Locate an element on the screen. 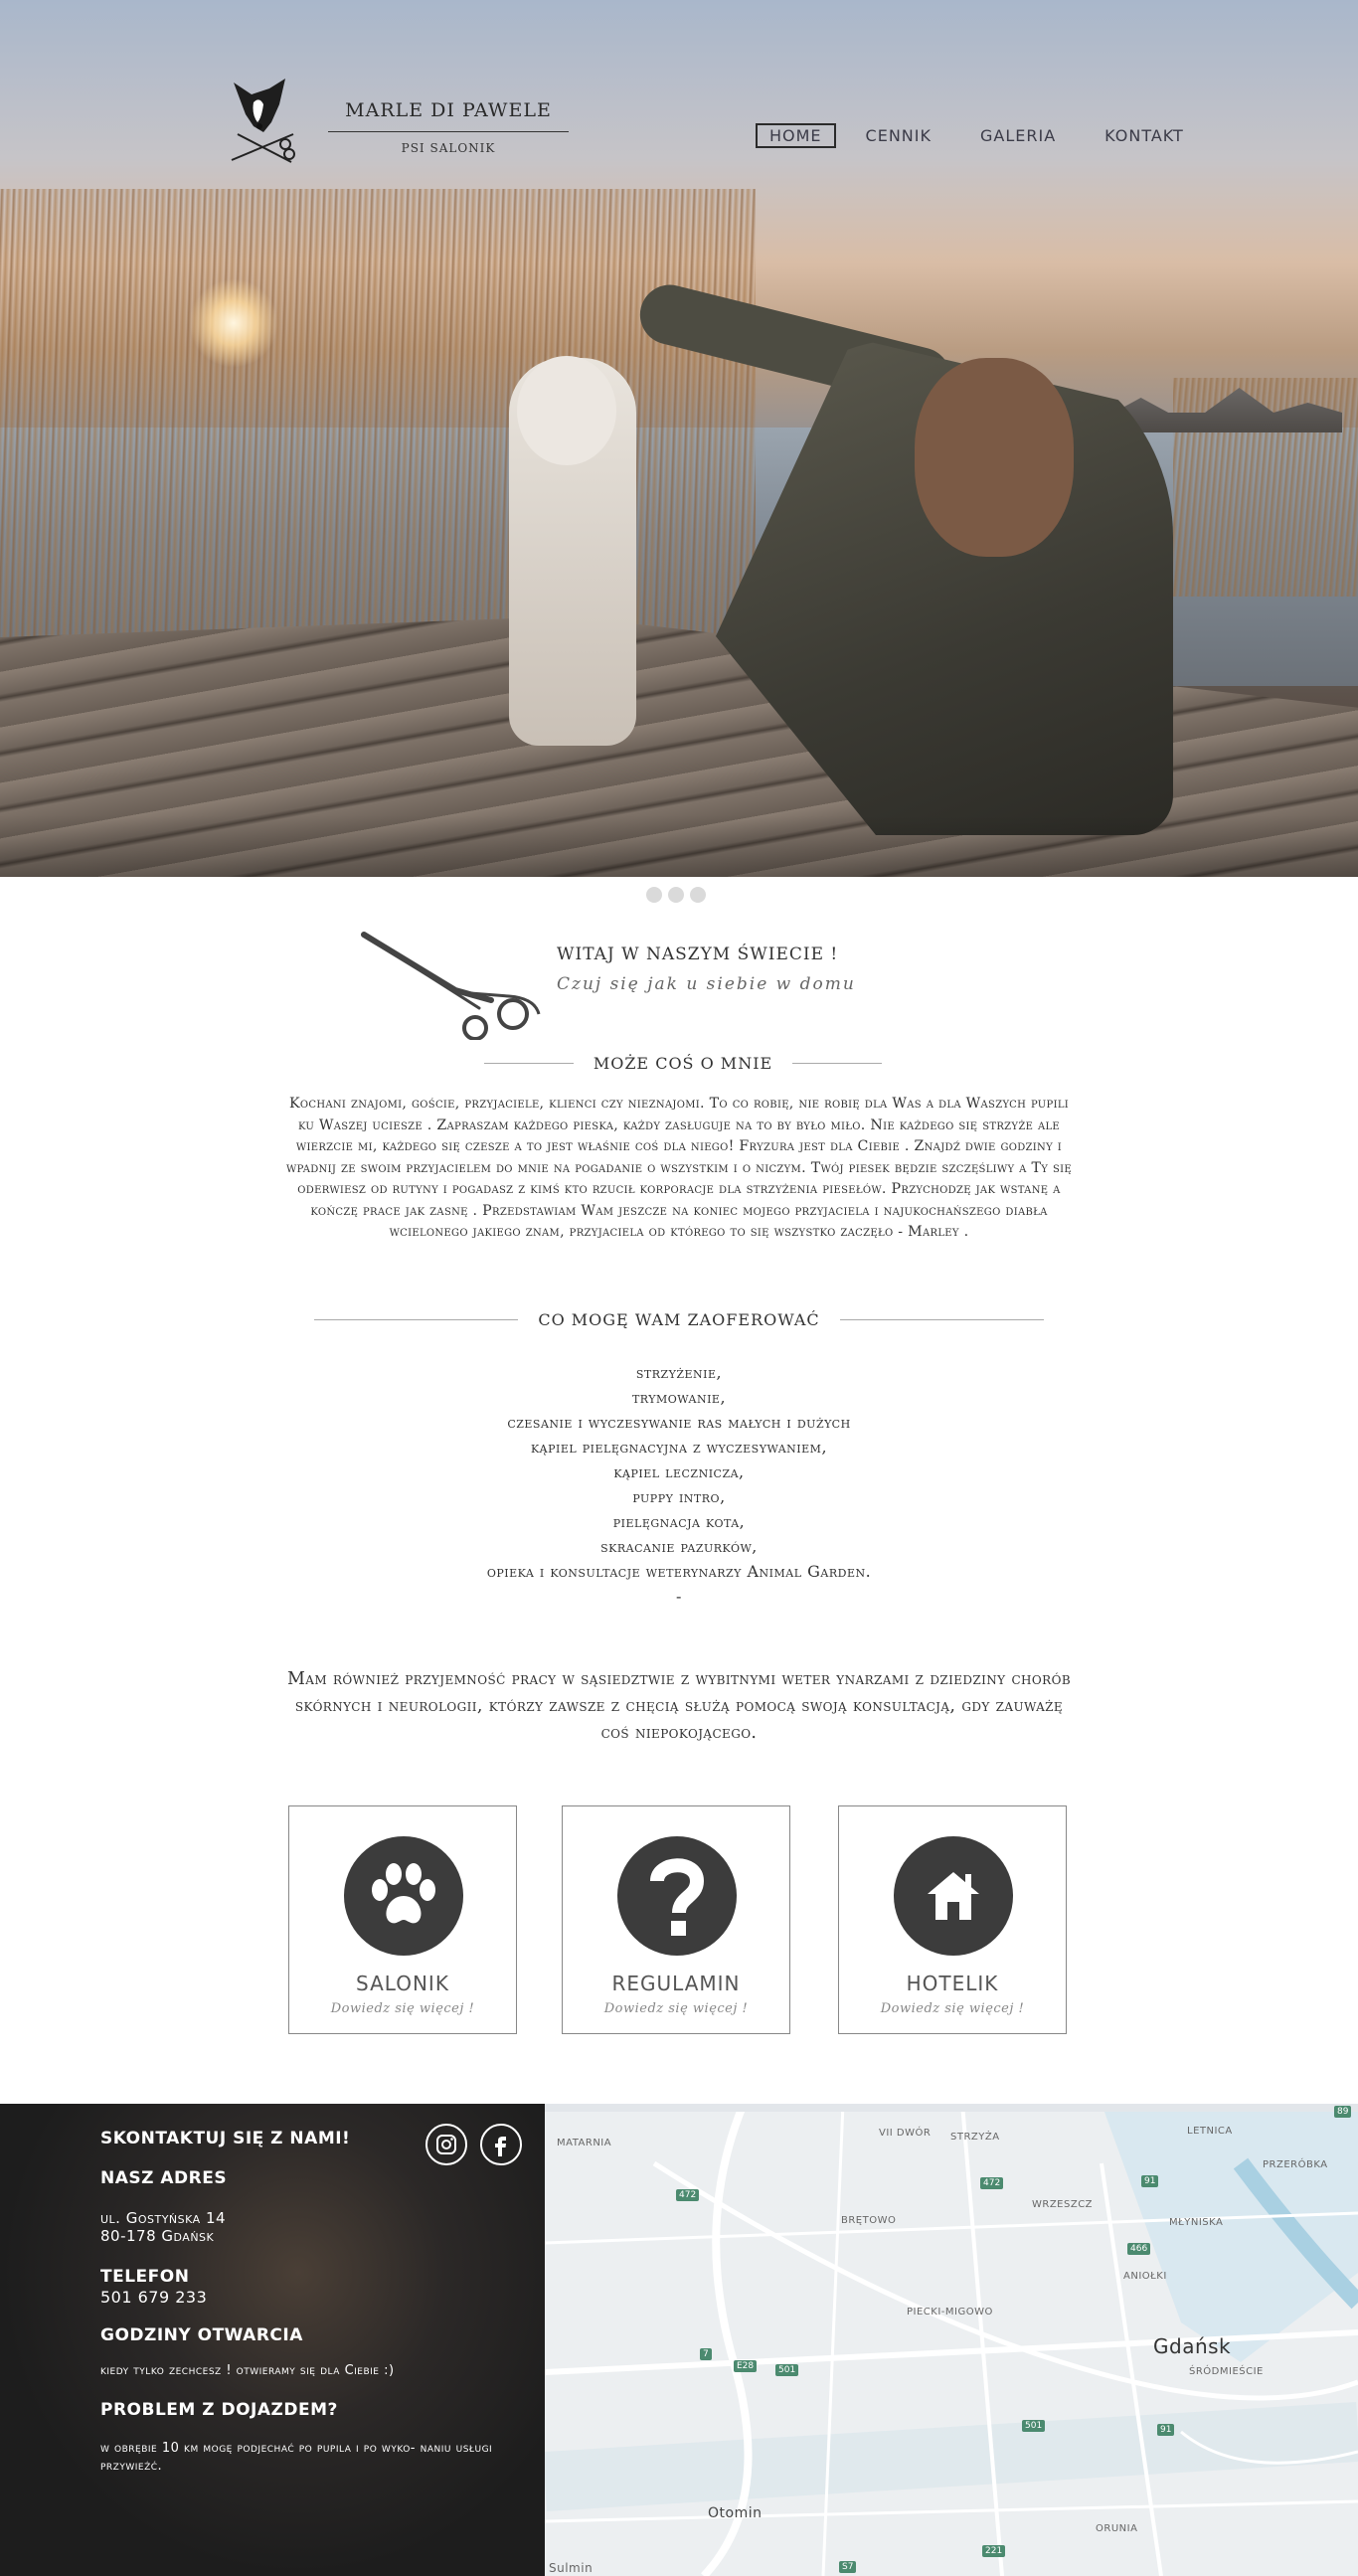 The image size is (1358, 2576). brand-subtitle: PSI SALONIK is located at coordinates (448, 148).